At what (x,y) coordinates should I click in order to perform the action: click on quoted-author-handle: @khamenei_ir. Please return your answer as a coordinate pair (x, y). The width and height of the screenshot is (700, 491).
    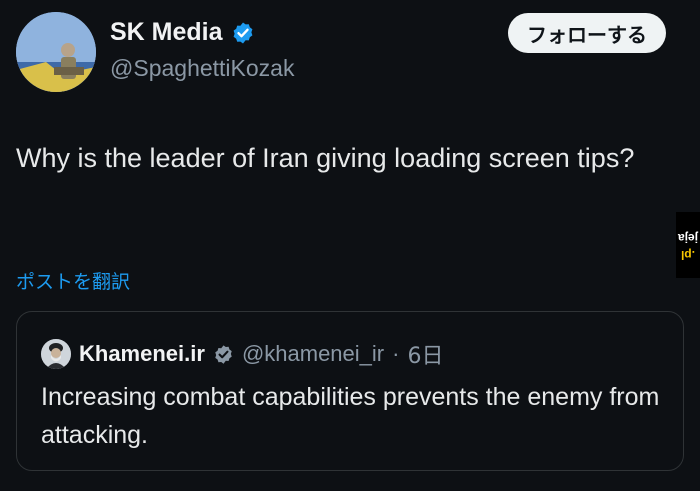
    Looking at the image, I should click on (313, 354).